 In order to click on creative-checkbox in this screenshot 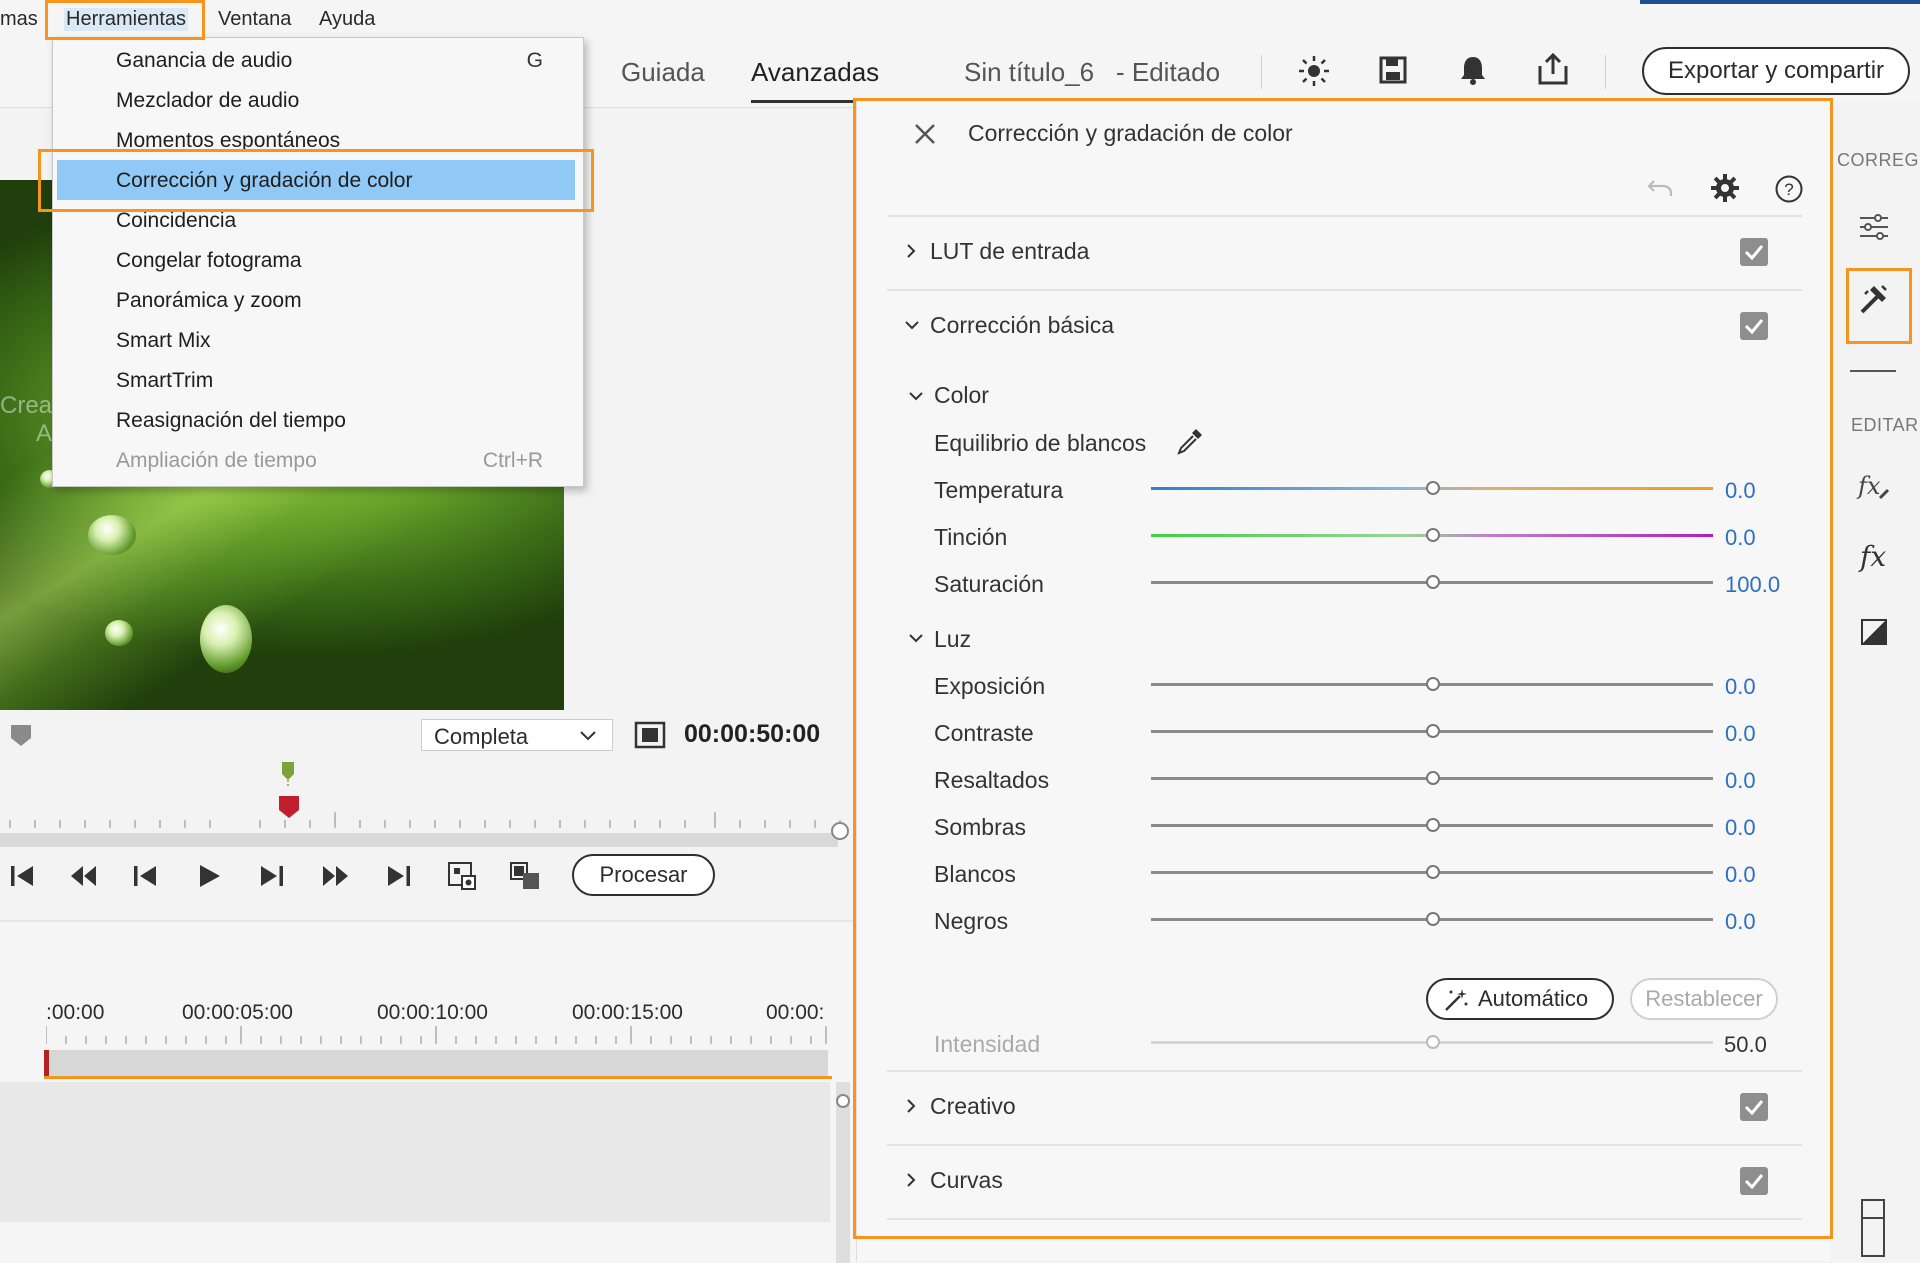, I will do `click(1754, 1107)`.